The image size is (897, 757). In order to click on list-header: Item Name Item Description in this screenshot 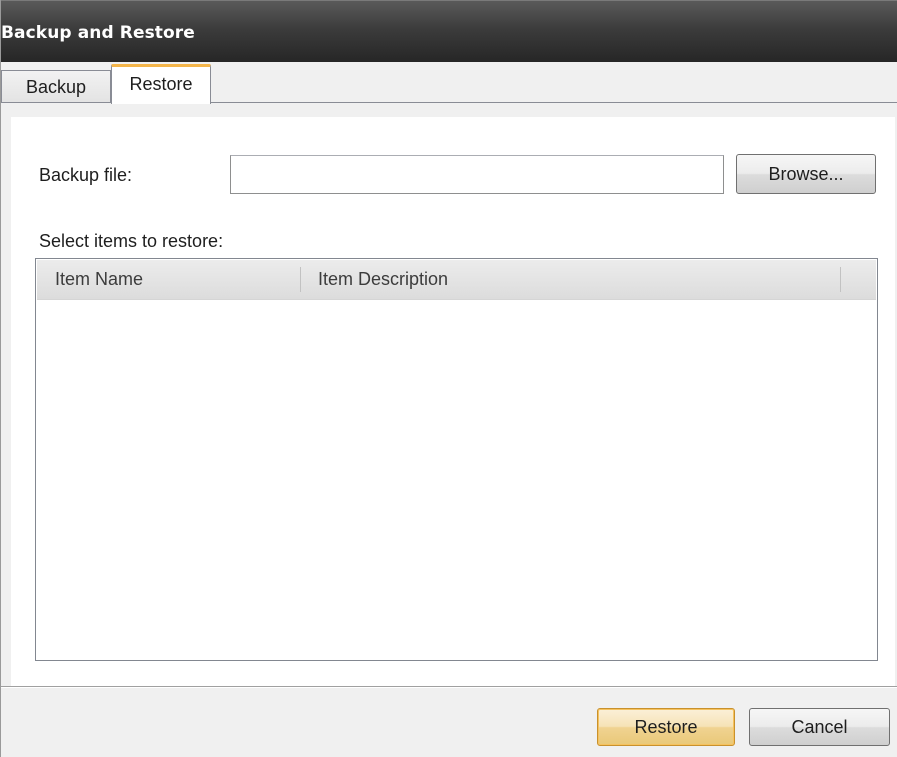, I will do `click(456, 280)`.